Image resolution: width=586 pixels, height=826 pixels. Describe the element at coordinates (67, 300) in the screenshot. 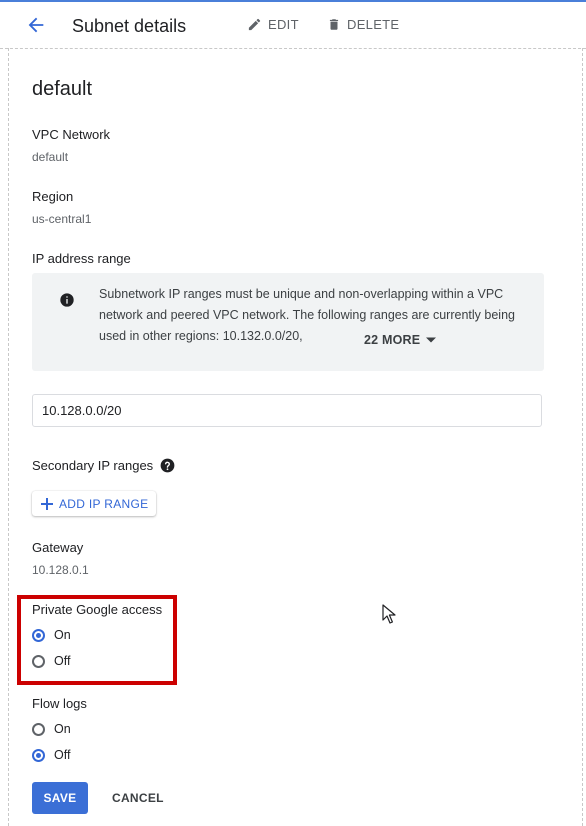

I see `info-icon` at that location.